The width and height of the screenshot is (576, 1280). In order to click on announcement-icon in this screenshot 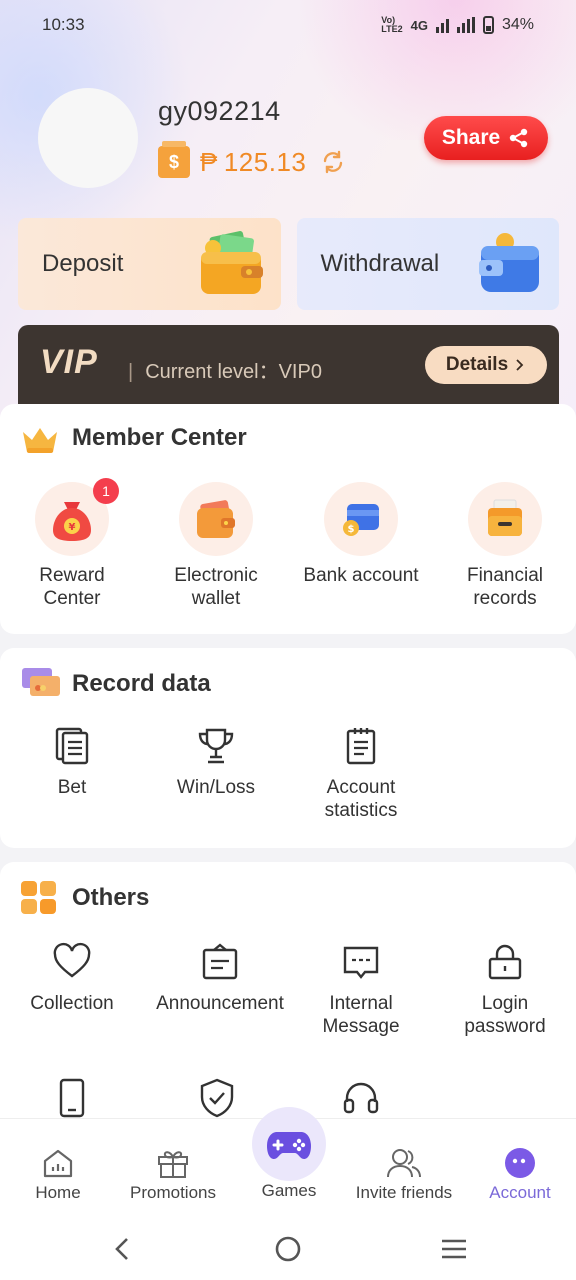, I will do `click(220, 961)`.